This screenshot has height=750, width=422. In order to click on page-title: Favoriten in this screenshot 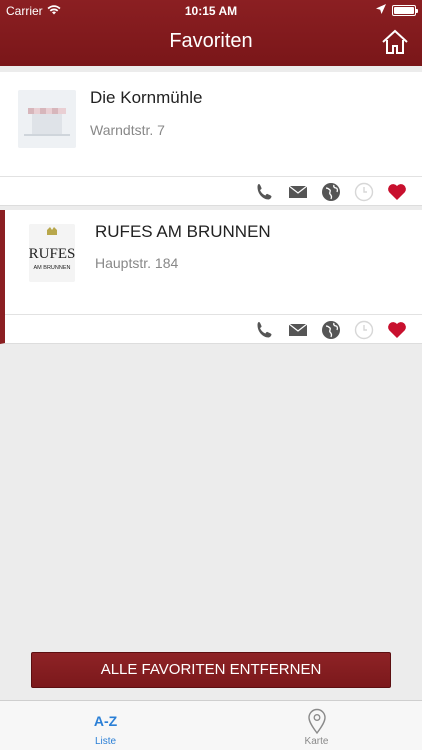, I will do `click(211, 41)`.